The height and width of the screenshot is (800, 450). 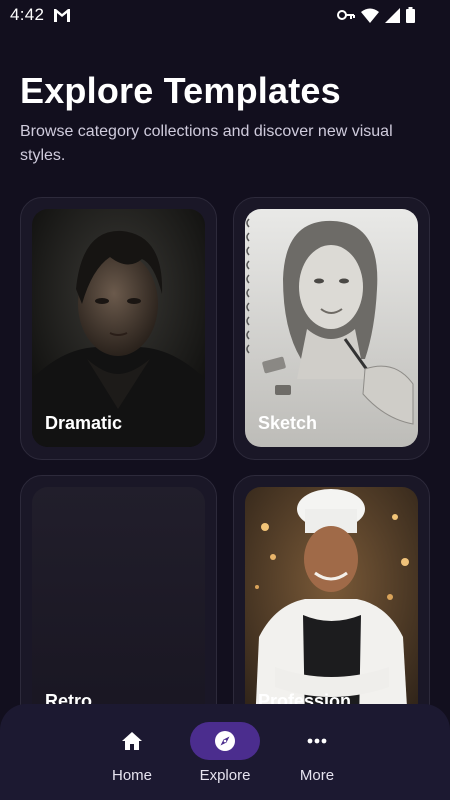 I want to click on dramatic-portrait-image, so click(x=118, y=328).